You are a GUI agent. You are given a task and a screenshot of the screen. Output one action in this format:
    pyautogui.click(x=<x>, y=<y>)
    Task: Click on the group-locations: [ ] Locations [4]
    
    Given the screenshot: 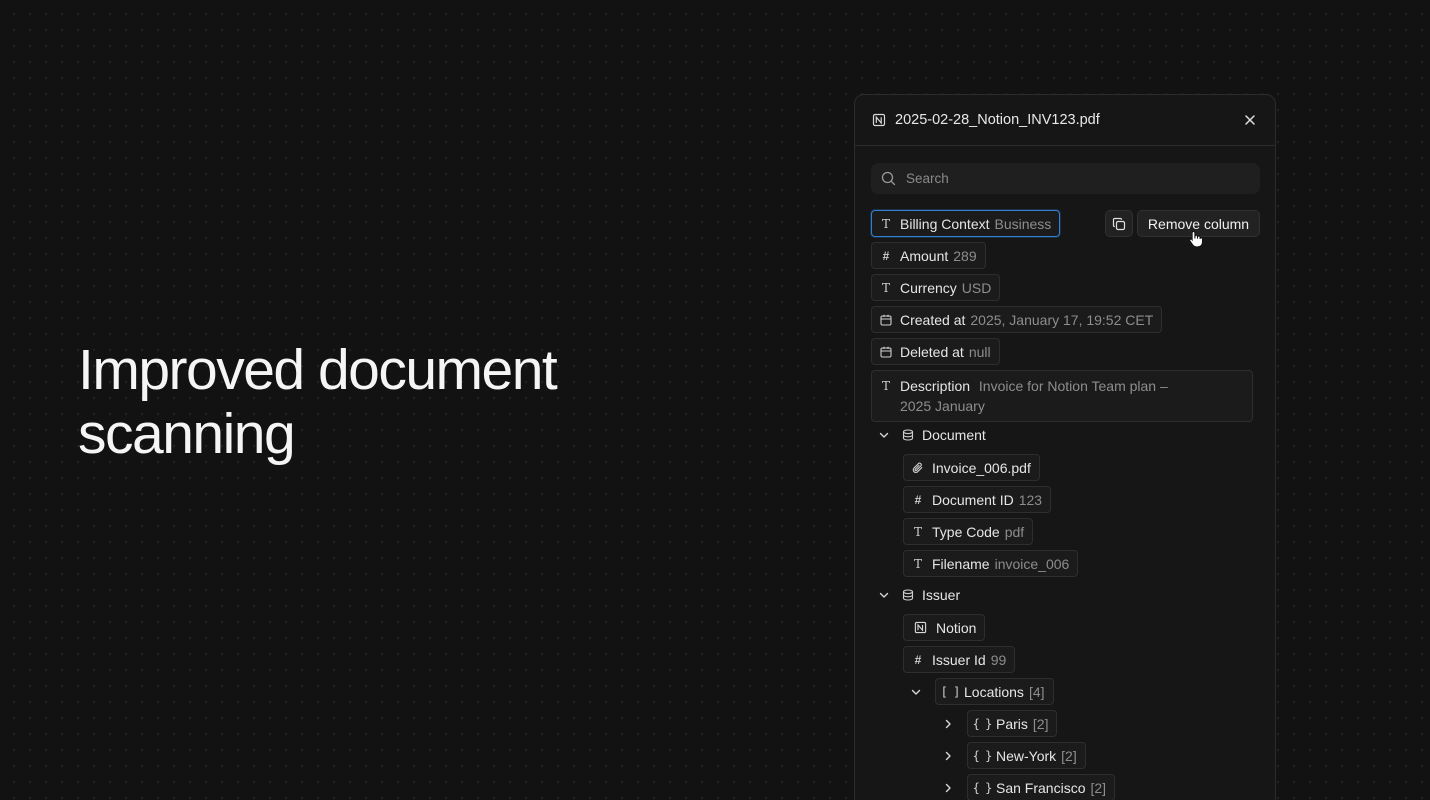 What is the action you would take?
    pyautogui.click(x=981, y=691)
    